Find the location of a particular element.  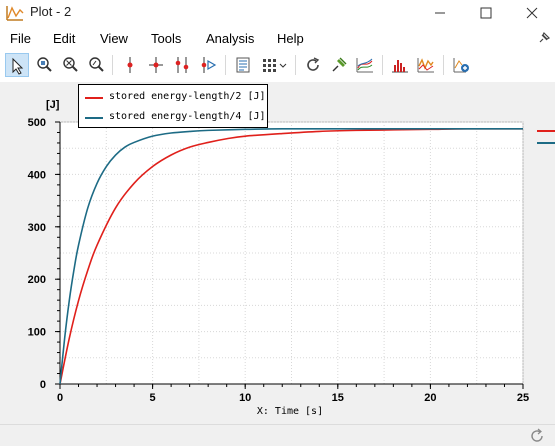

close-icon is located at coordinates (532, 13).